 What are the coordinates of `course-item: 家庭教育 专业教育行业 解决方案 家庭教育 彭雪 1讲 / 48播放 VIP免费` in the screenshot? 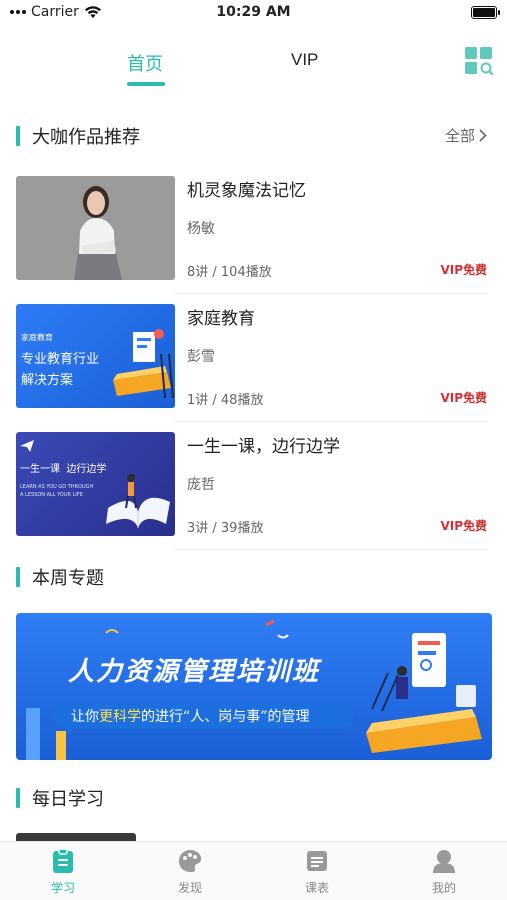 It's located at (251, 363).